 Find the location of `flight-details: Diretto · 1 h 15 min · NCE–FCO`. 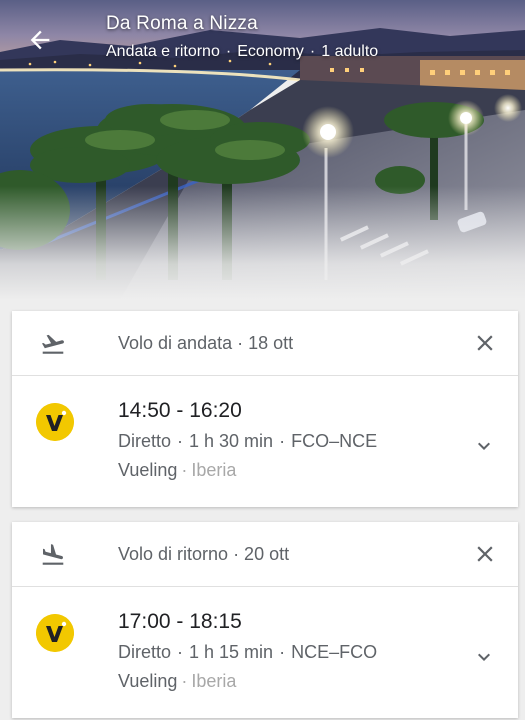

flight-details: Diretto · 1 h 15 min · NCE–FCO is located at coordinates (247, 652).